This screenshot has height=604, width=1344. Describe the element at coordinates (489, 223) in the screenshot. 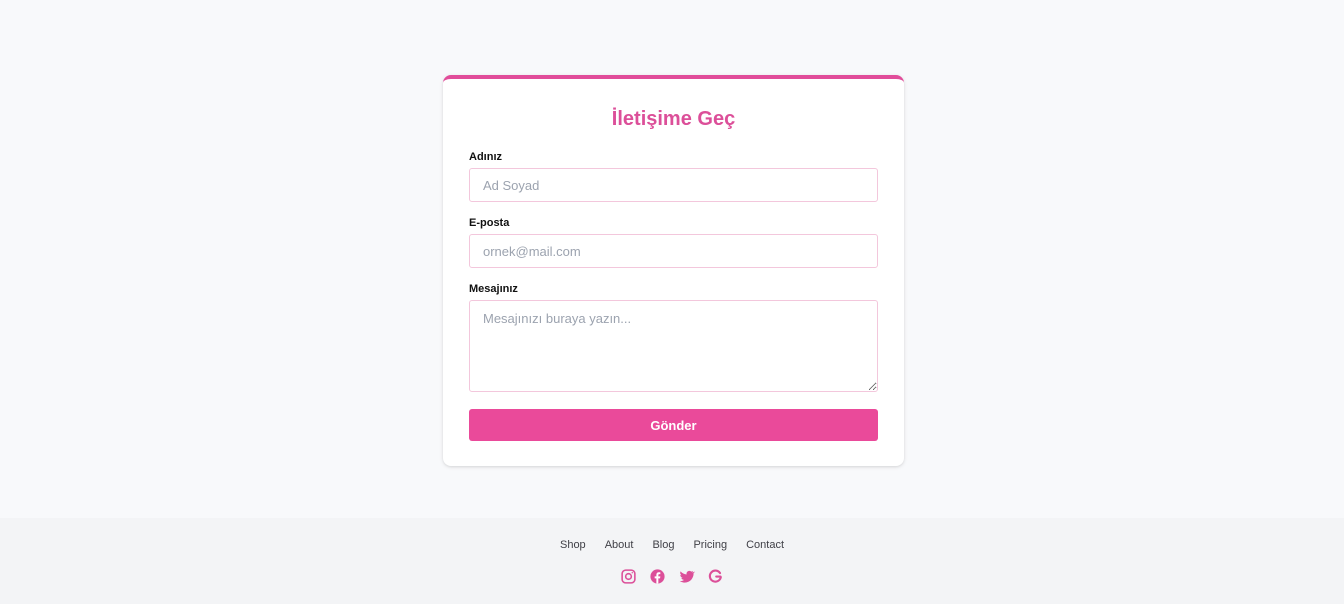

I see `email-label: E-posta` at that location.